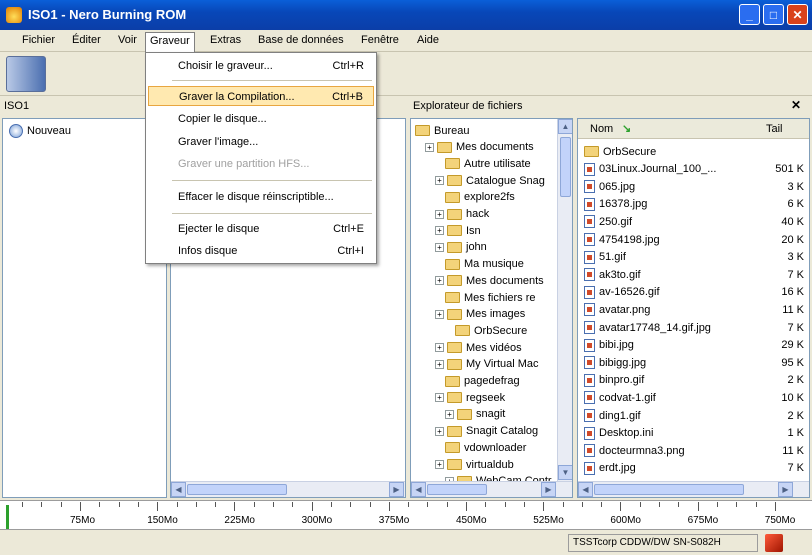 The image size is (812, 555). Describe the element at coordinates (694, 327) in the screenshot. I see `file-row: avatar17748_14.gif.jpg 7 K` at that location.